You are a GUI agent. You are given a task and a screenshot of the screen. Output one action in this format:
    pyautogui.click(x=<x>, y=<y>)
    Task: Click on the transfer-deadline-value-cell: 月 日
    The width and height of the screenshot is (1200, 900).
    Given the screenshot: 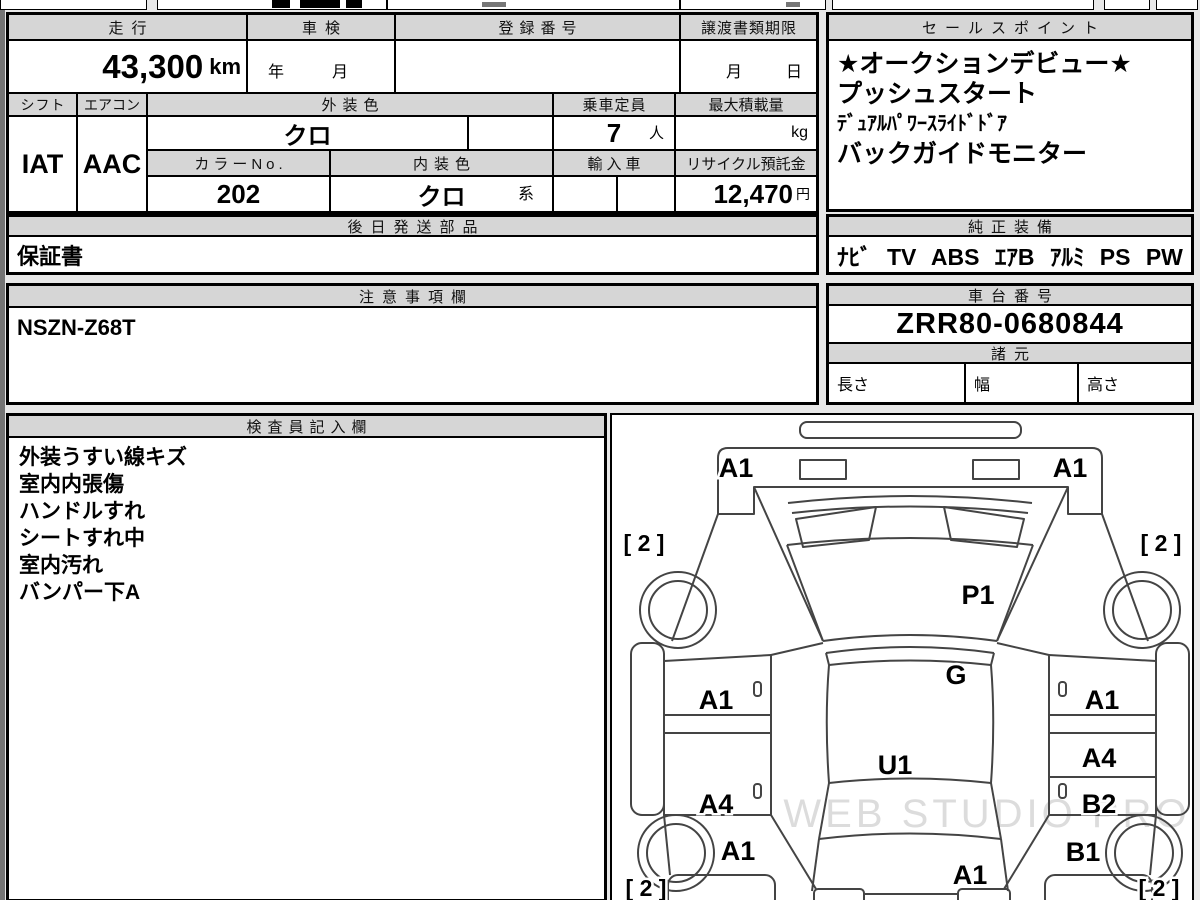 What is the action you would take?
    pyautogui.click(x=748, y=66)
    